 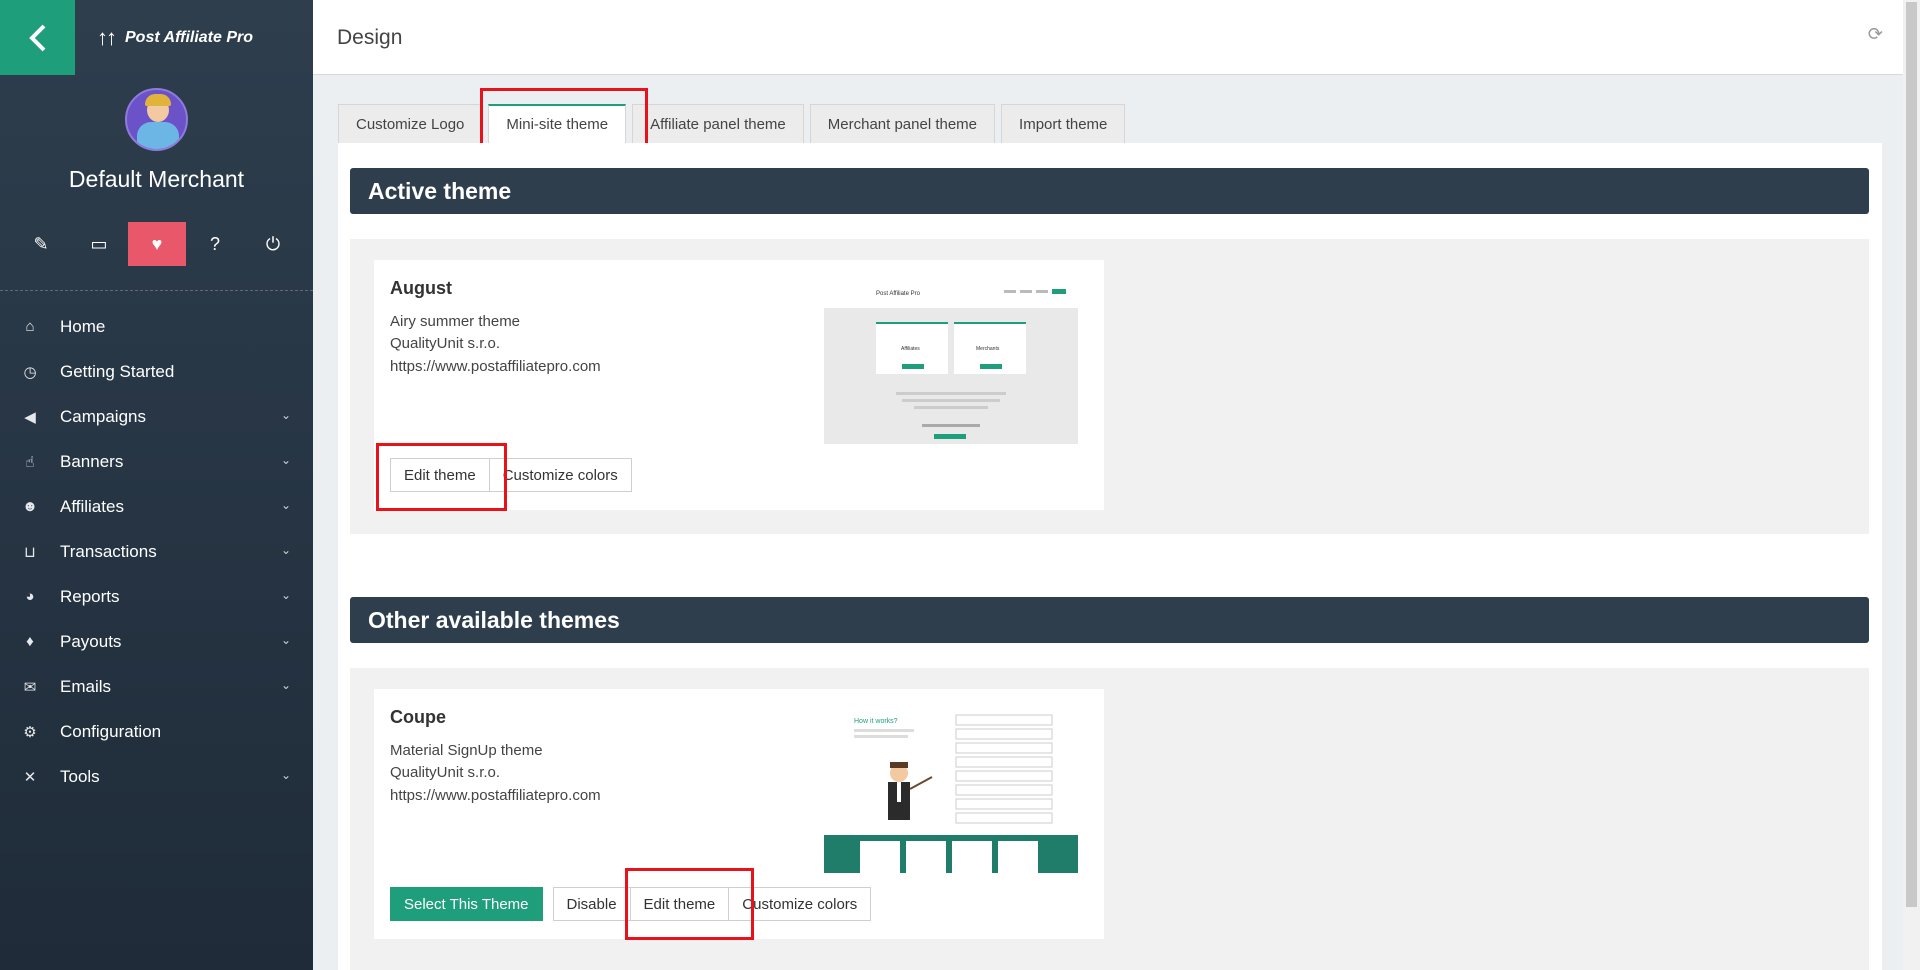 I want to click on sidebar-item-getting-started: ◷ Getting Started, so click(x=156, y=371).